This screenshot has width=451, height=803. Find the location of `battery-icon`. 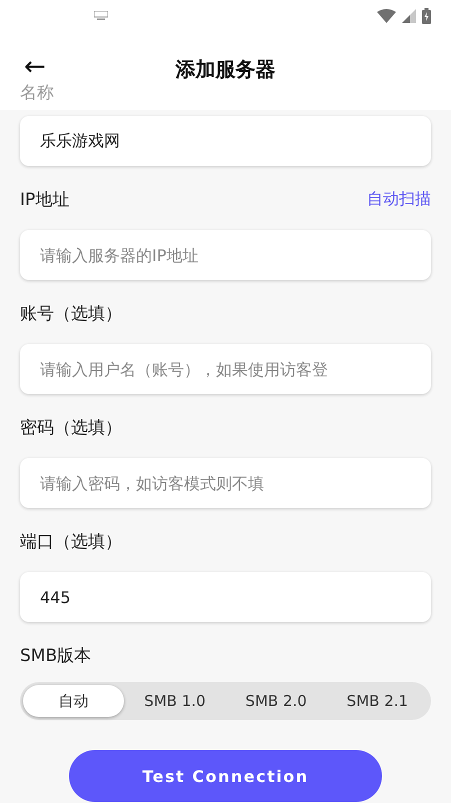

battery-icon is located at coordinates (426, 16).